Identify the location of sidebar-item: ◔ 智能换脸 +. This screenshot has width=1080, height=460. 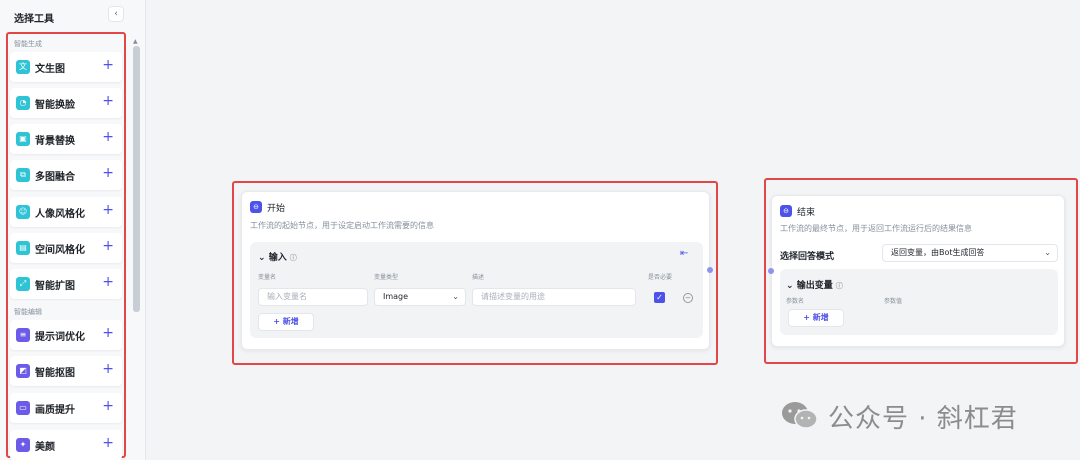
(66, 103).